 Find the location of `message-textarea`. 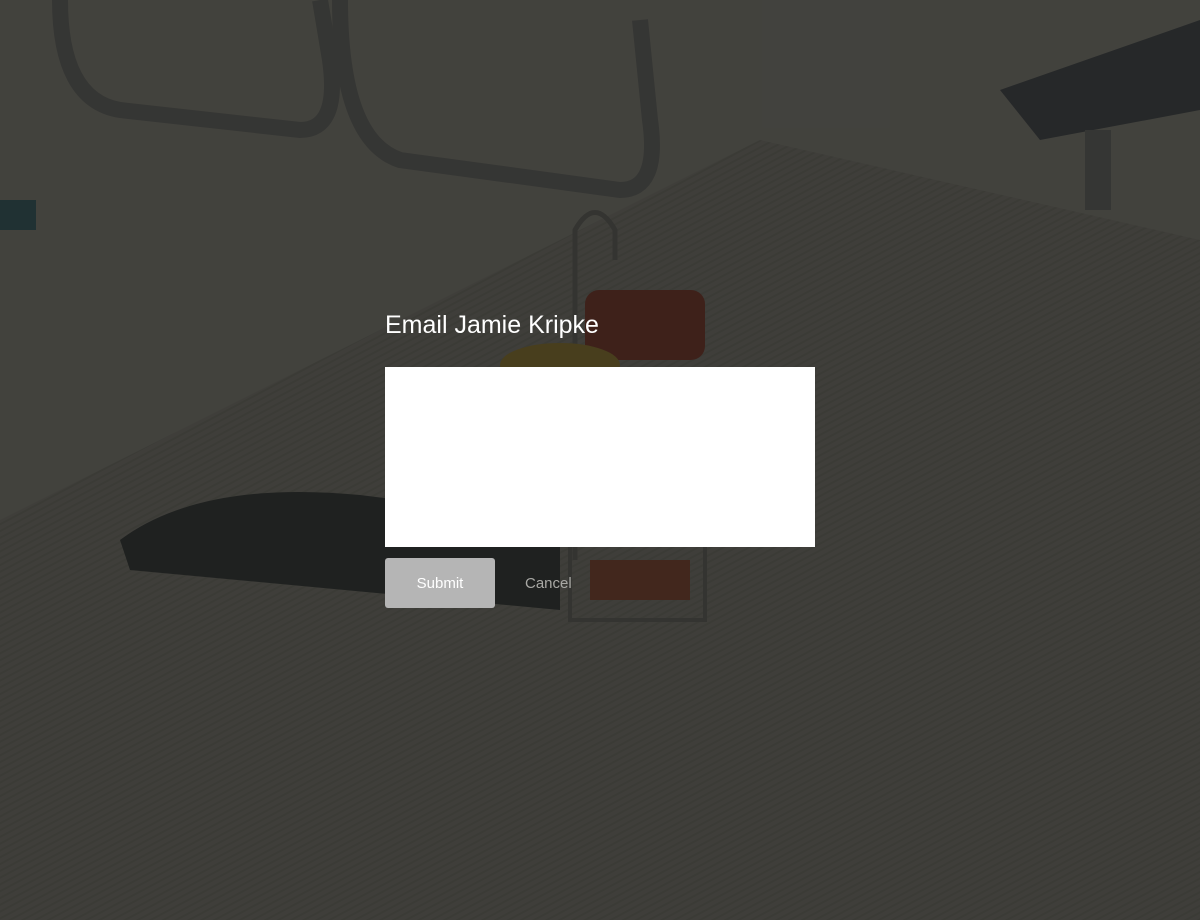

message-textarea is located at coordinates (600, 457).